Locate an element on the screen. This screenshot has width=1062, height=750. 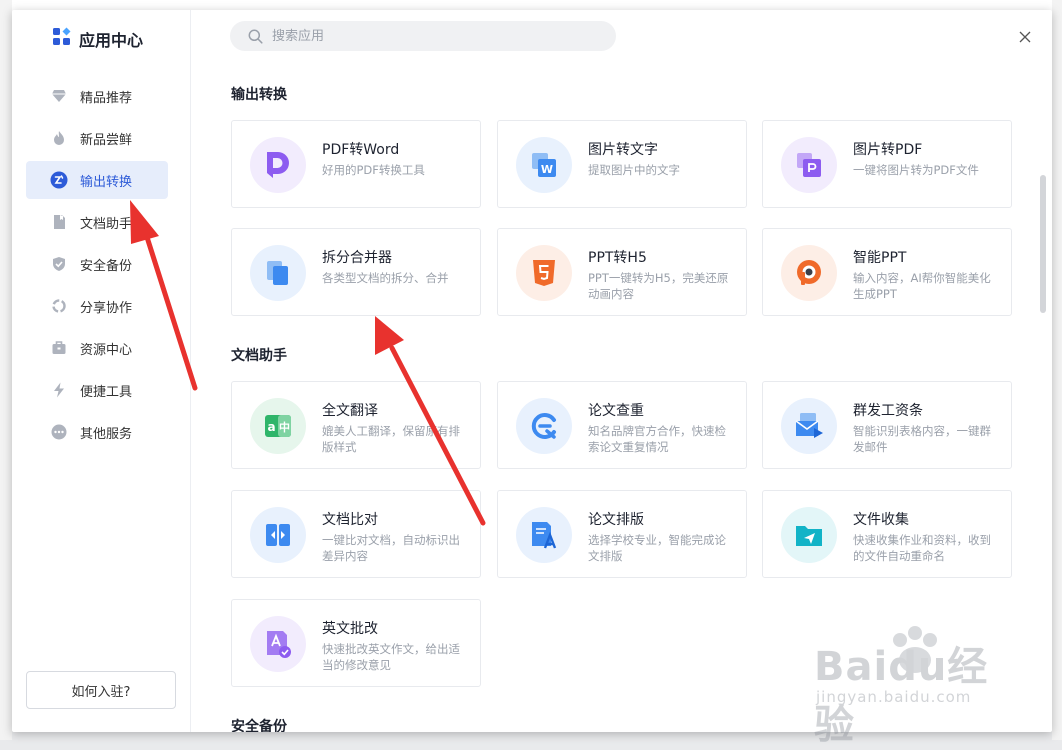
document-icon is located at coordinates (59, 222).